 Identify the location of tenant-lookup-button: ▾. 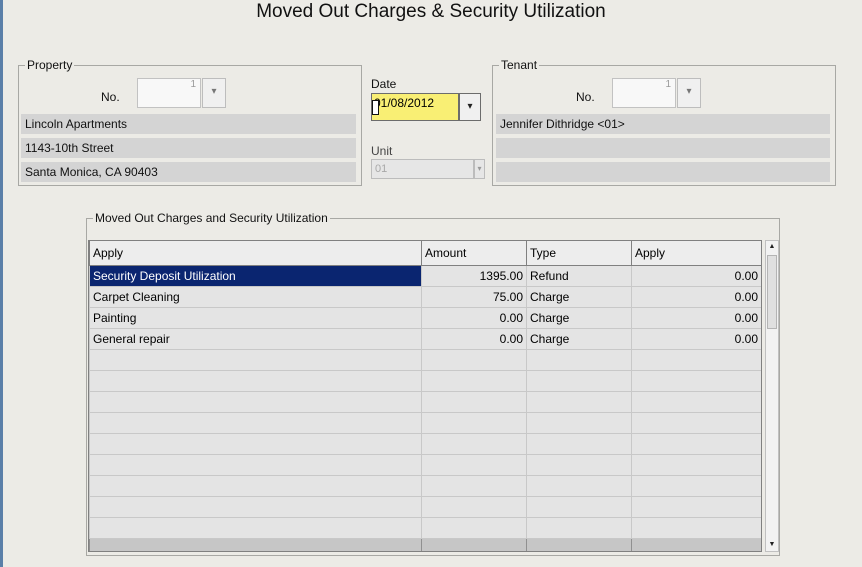
(689, 93).